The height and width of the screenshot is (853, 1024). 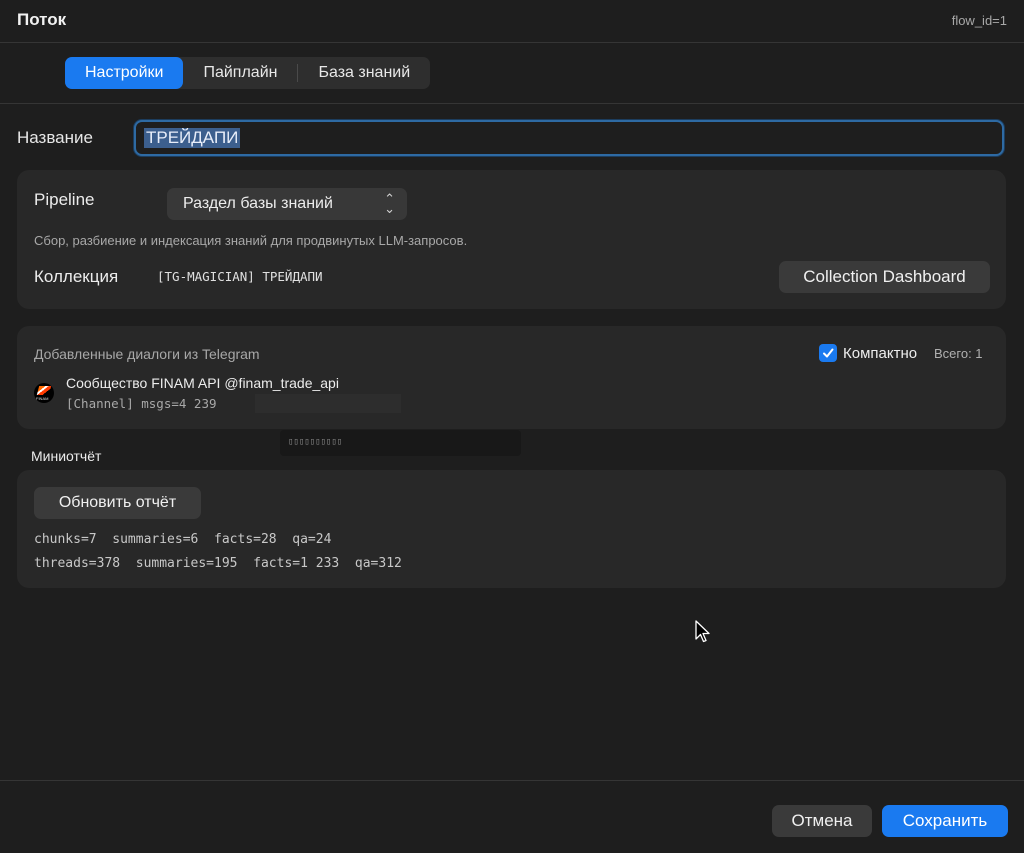 I want to click on collection-label: Коллекция, so click(x=76, y=276).